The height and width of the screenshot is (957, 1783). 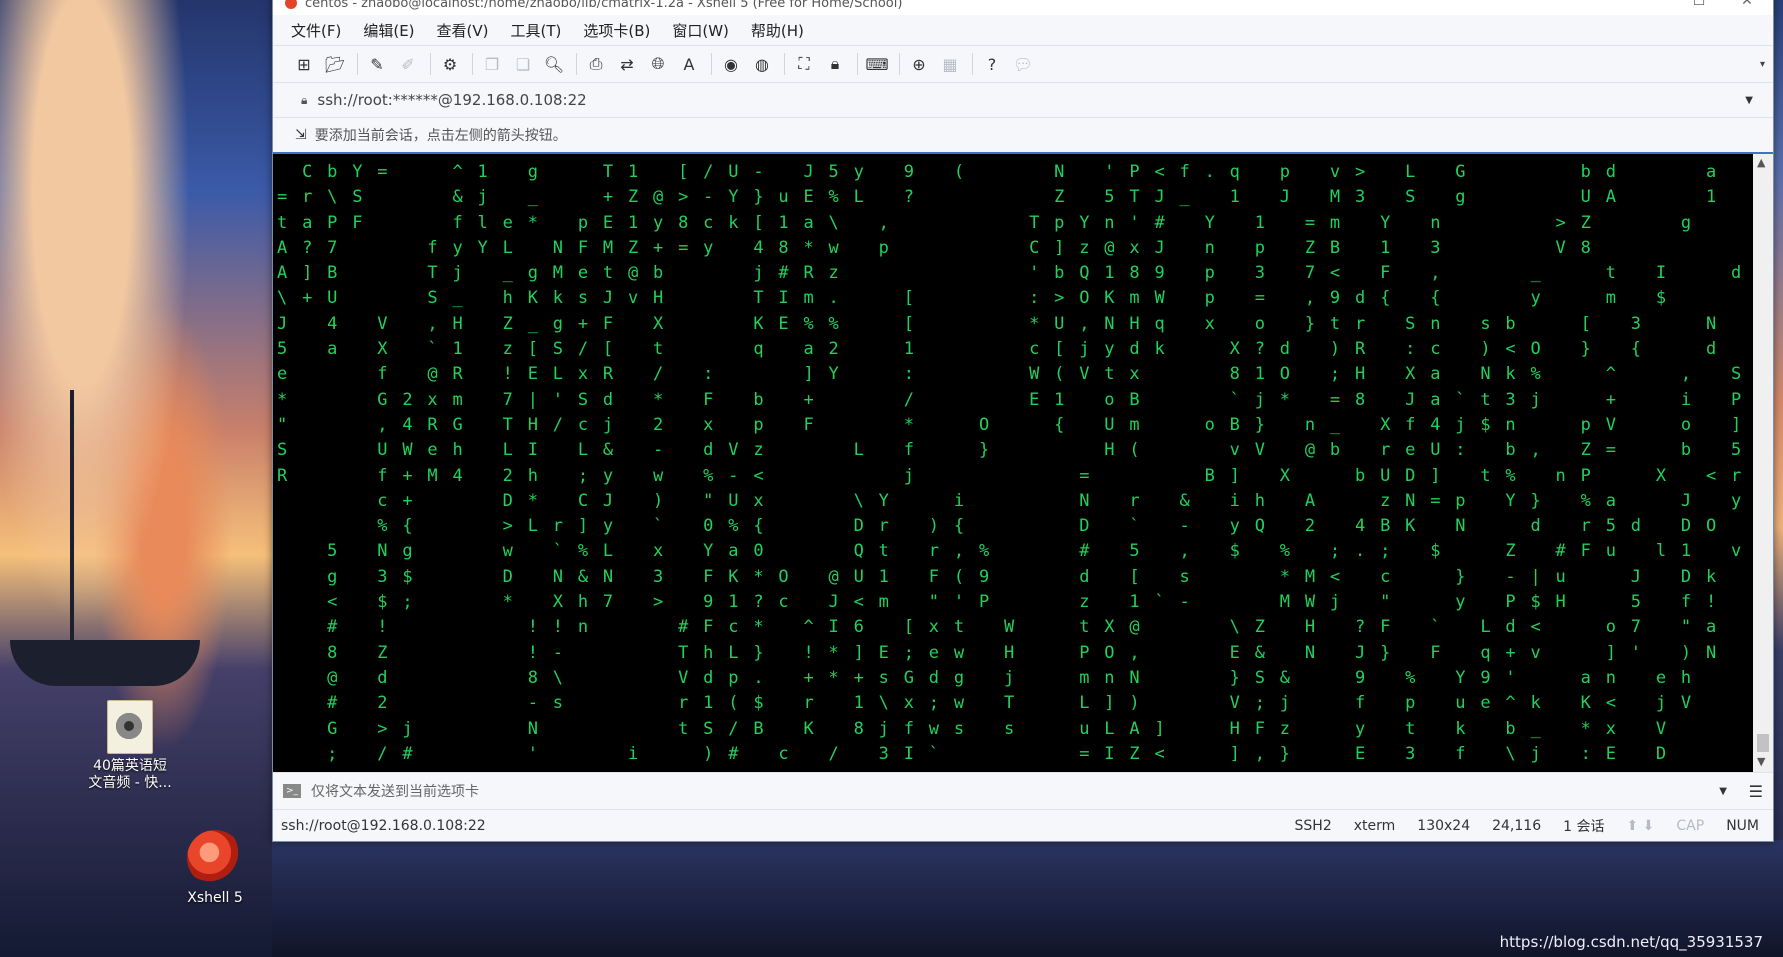 I want to click on transfer-icon: ⇄, so click(x=627, y=64).